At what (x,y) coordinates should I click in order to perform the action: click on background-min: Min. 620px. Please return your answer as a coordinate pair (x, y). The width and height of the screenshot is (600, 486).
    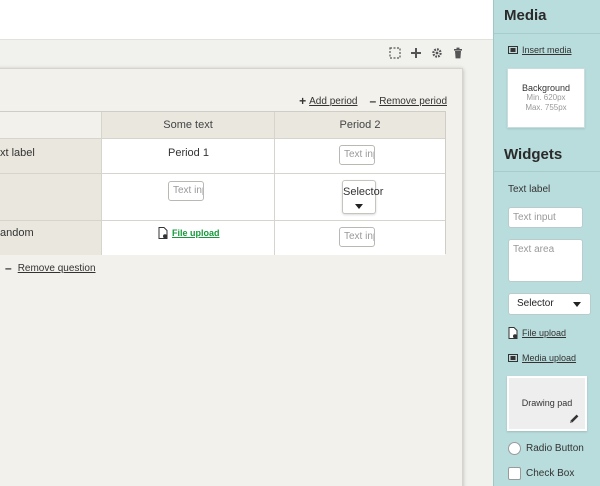
    Looking at the image, I should click on (546, 97).